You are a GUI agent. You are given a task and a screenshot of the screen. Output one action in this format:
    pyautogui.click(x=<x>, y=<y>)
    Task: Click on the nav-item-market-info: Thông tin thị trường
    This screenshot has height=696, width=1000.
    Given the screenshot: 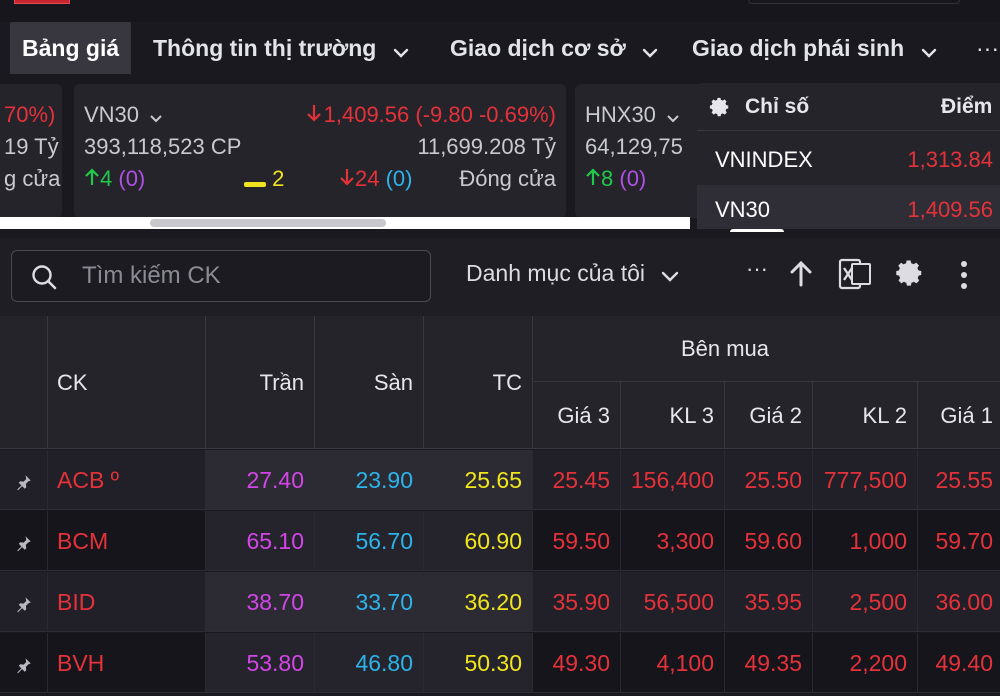 What is the action you would take?
    pyautogui.click(x=281, y=48)
    